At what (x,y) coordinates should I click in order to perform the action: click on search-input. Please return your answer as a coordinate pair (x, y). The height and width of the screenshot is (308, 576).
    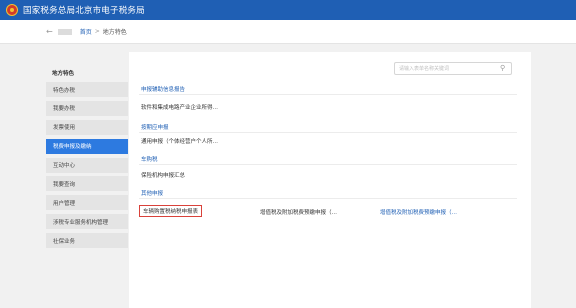
    Looking at the image, I should click on (453, 68).